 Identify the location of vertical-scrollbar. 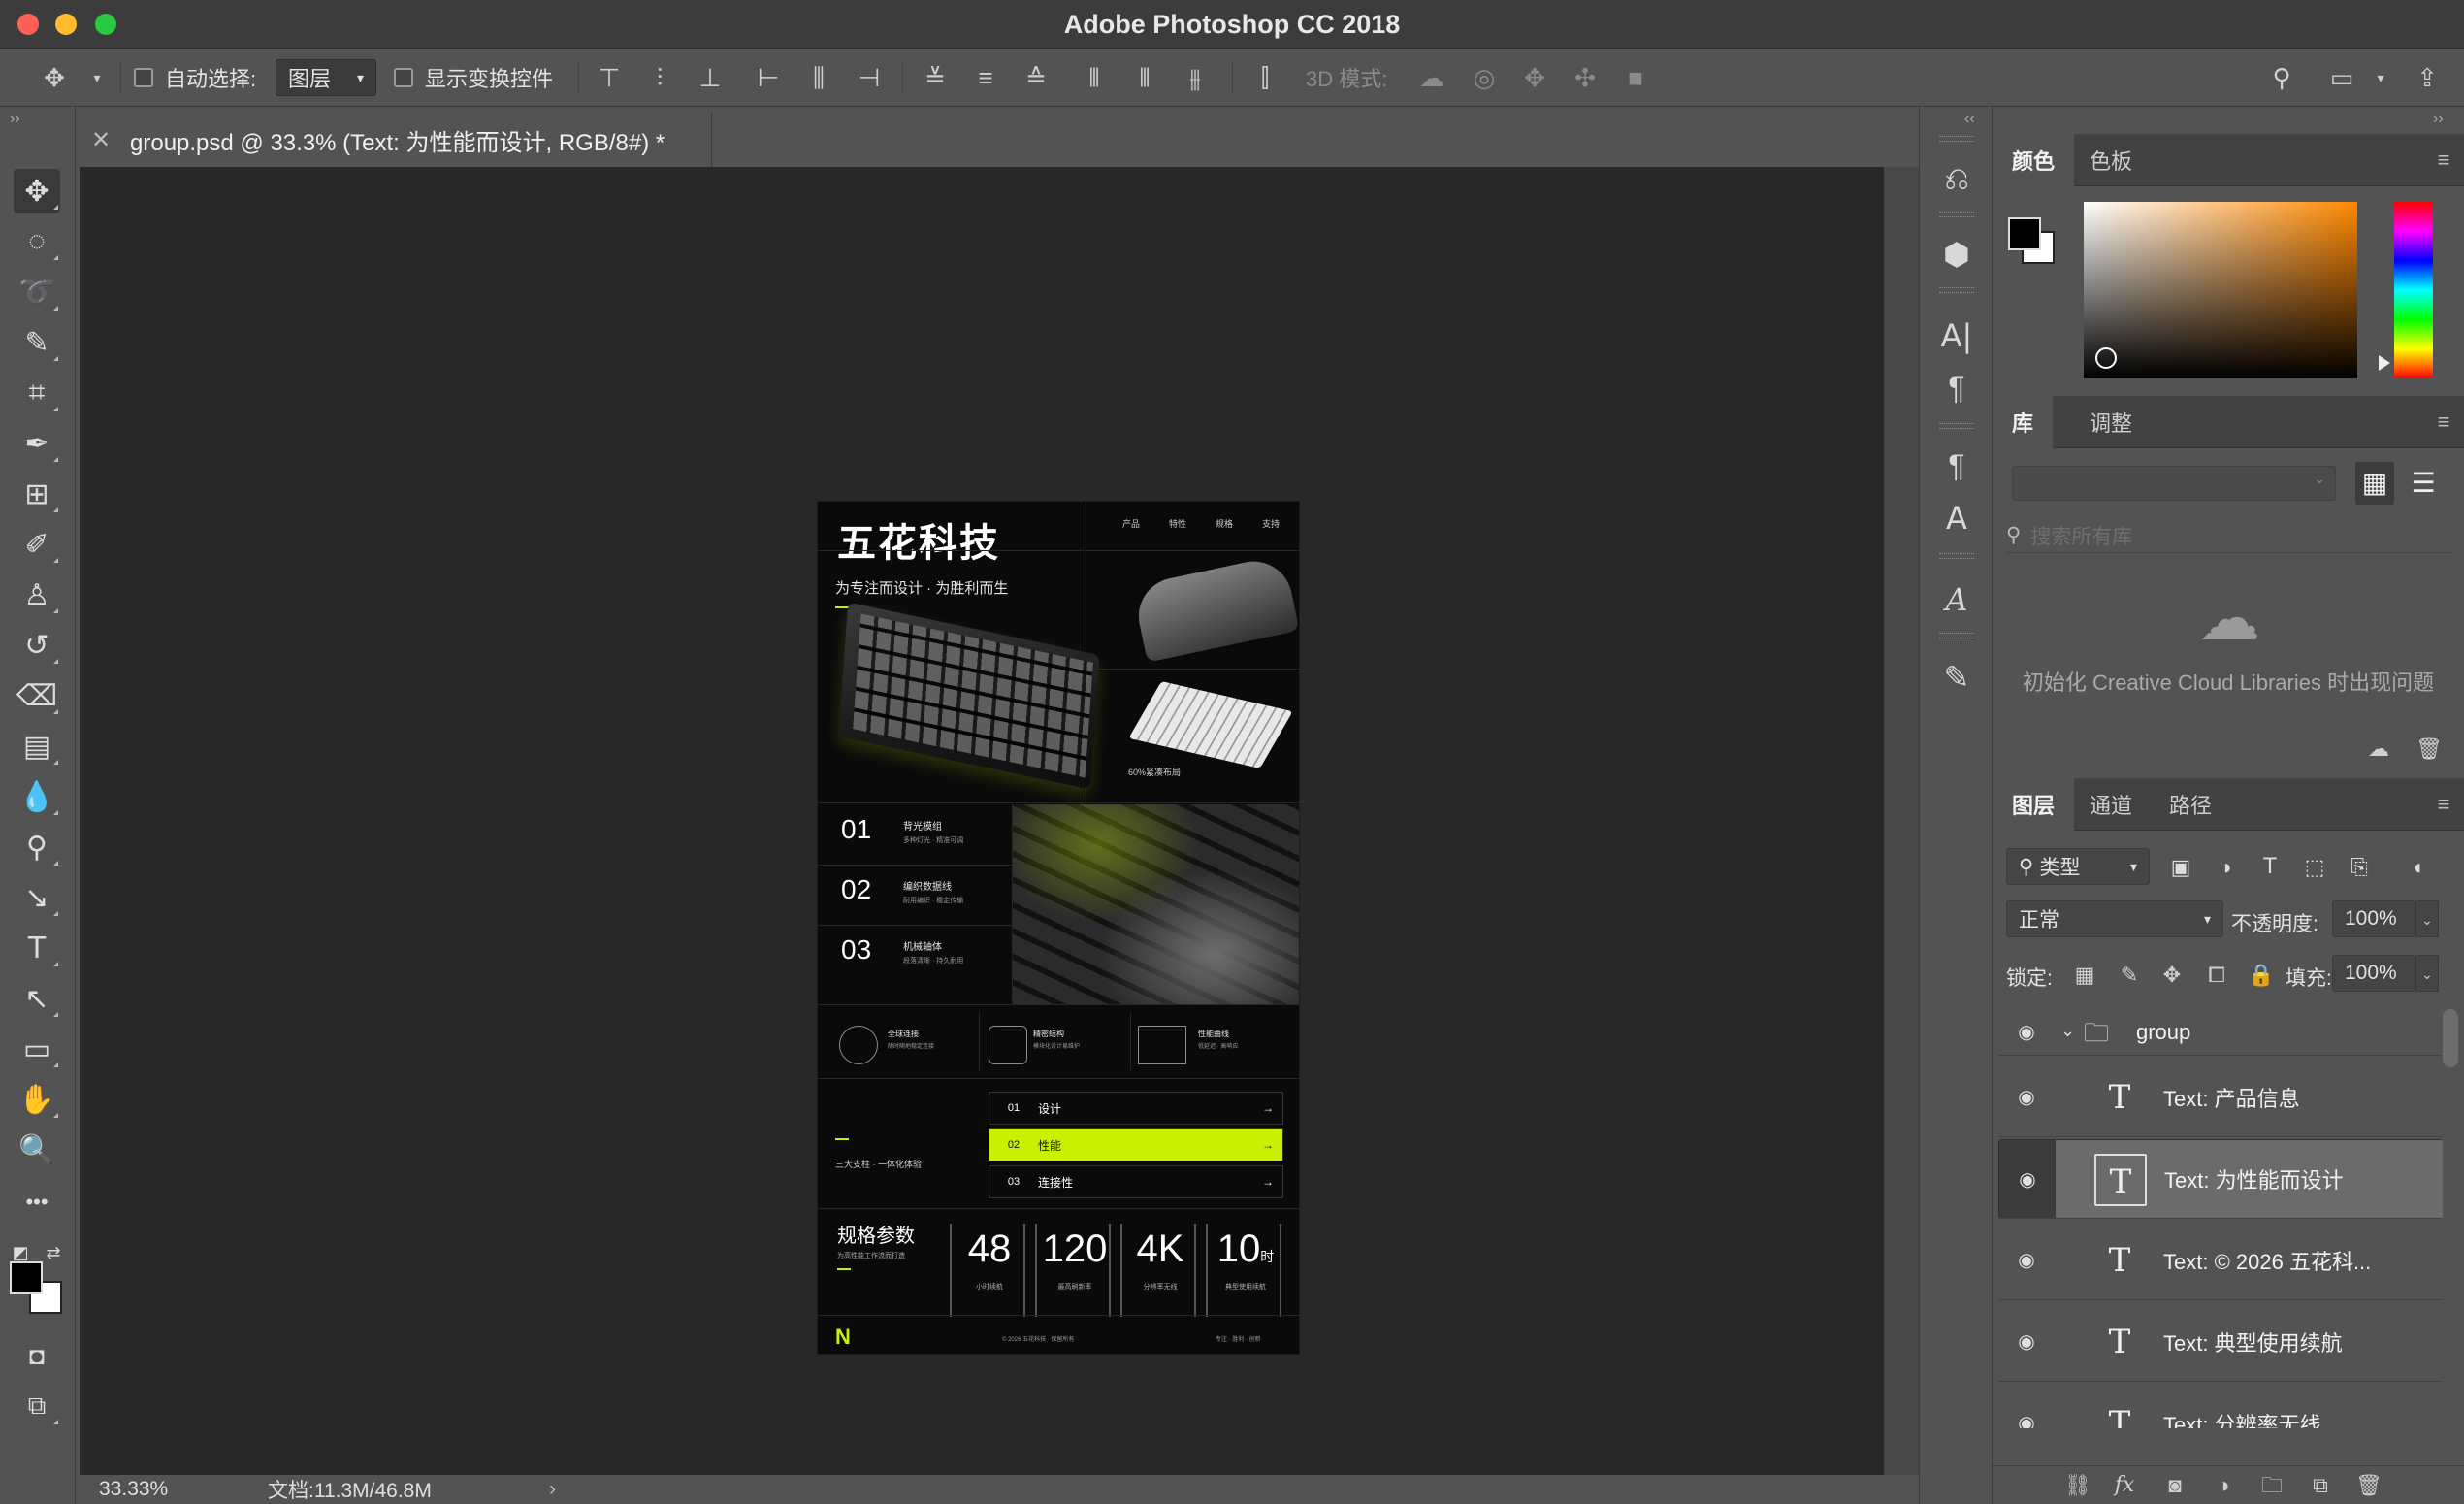
(1901, 821).